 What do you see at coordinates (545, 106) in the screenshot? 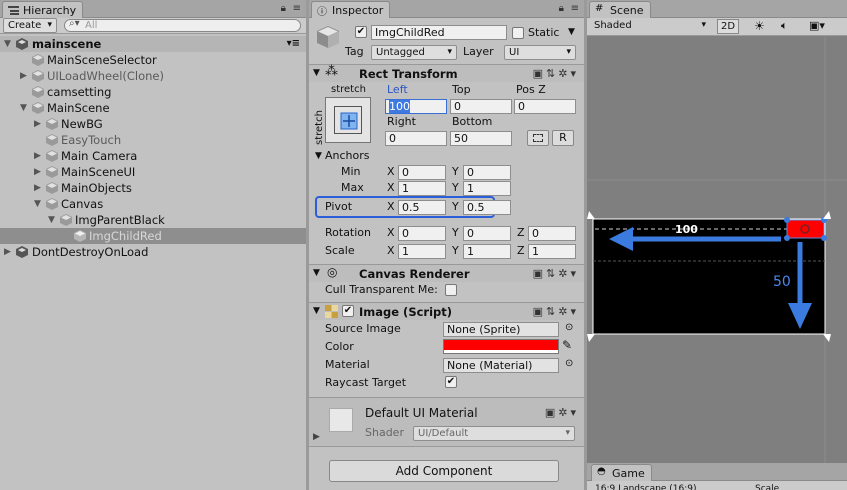
I see `posz-input: 0` at bounding box center [545, 106].